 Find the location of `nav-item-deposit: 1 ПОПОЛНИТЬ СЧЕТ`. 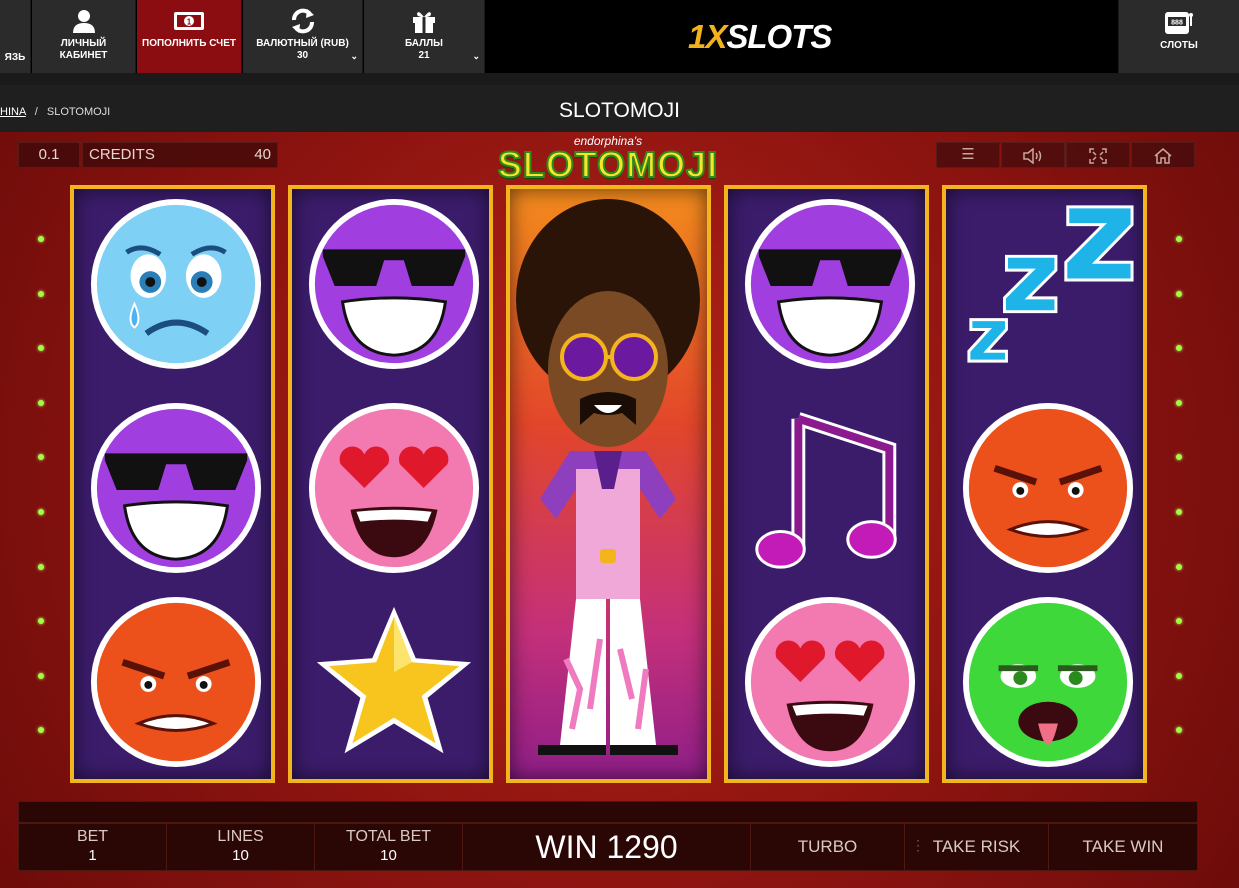

nav-item-deposit: 1 ПОПОЛНИТЬ СЧЕТ is located at coordinates (189, 36).